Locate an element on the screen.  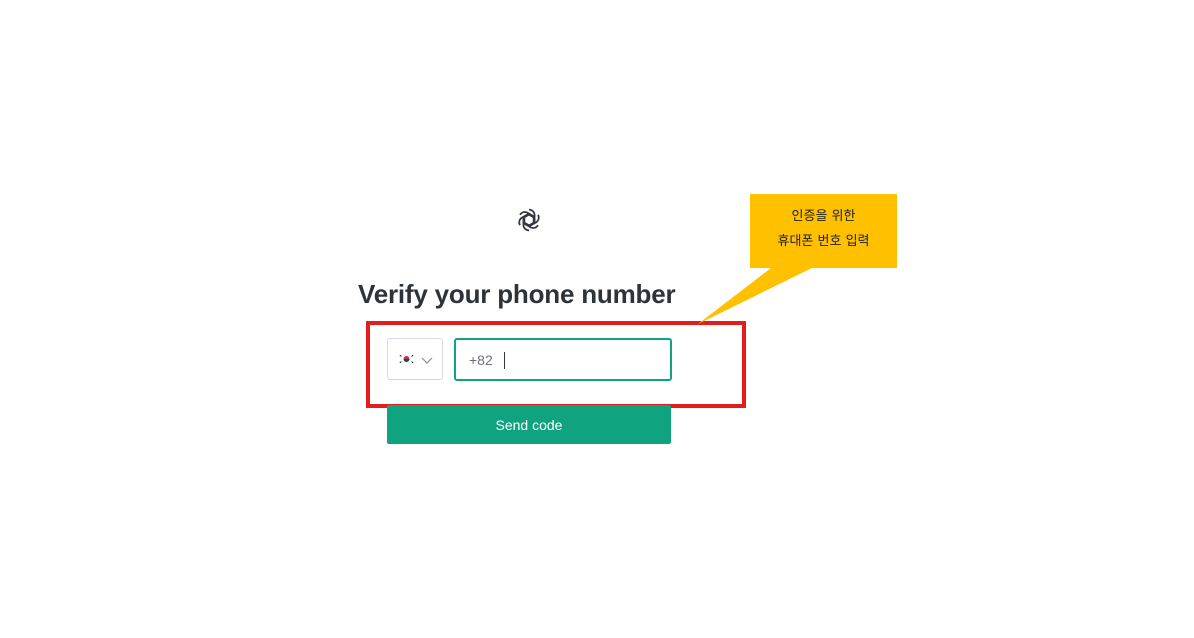
callout-annotation is located at coordinates (797, 259).